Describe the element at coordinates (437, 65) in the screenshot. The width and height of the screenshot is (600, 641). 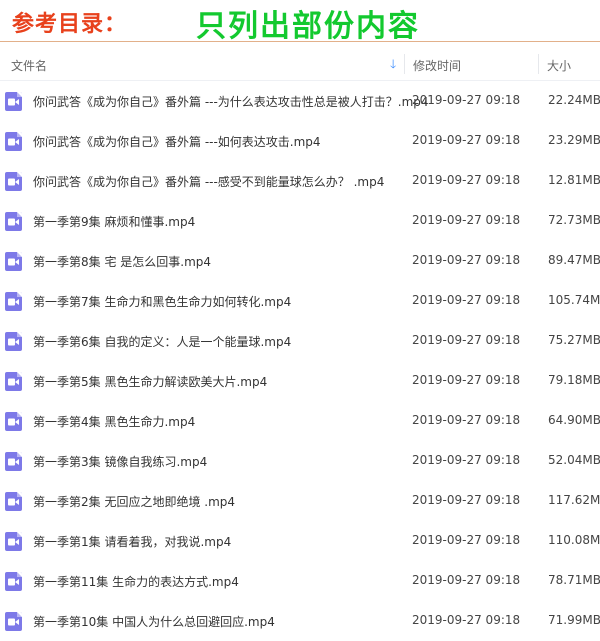
I see `column-header-time: 修改时间` at that location.